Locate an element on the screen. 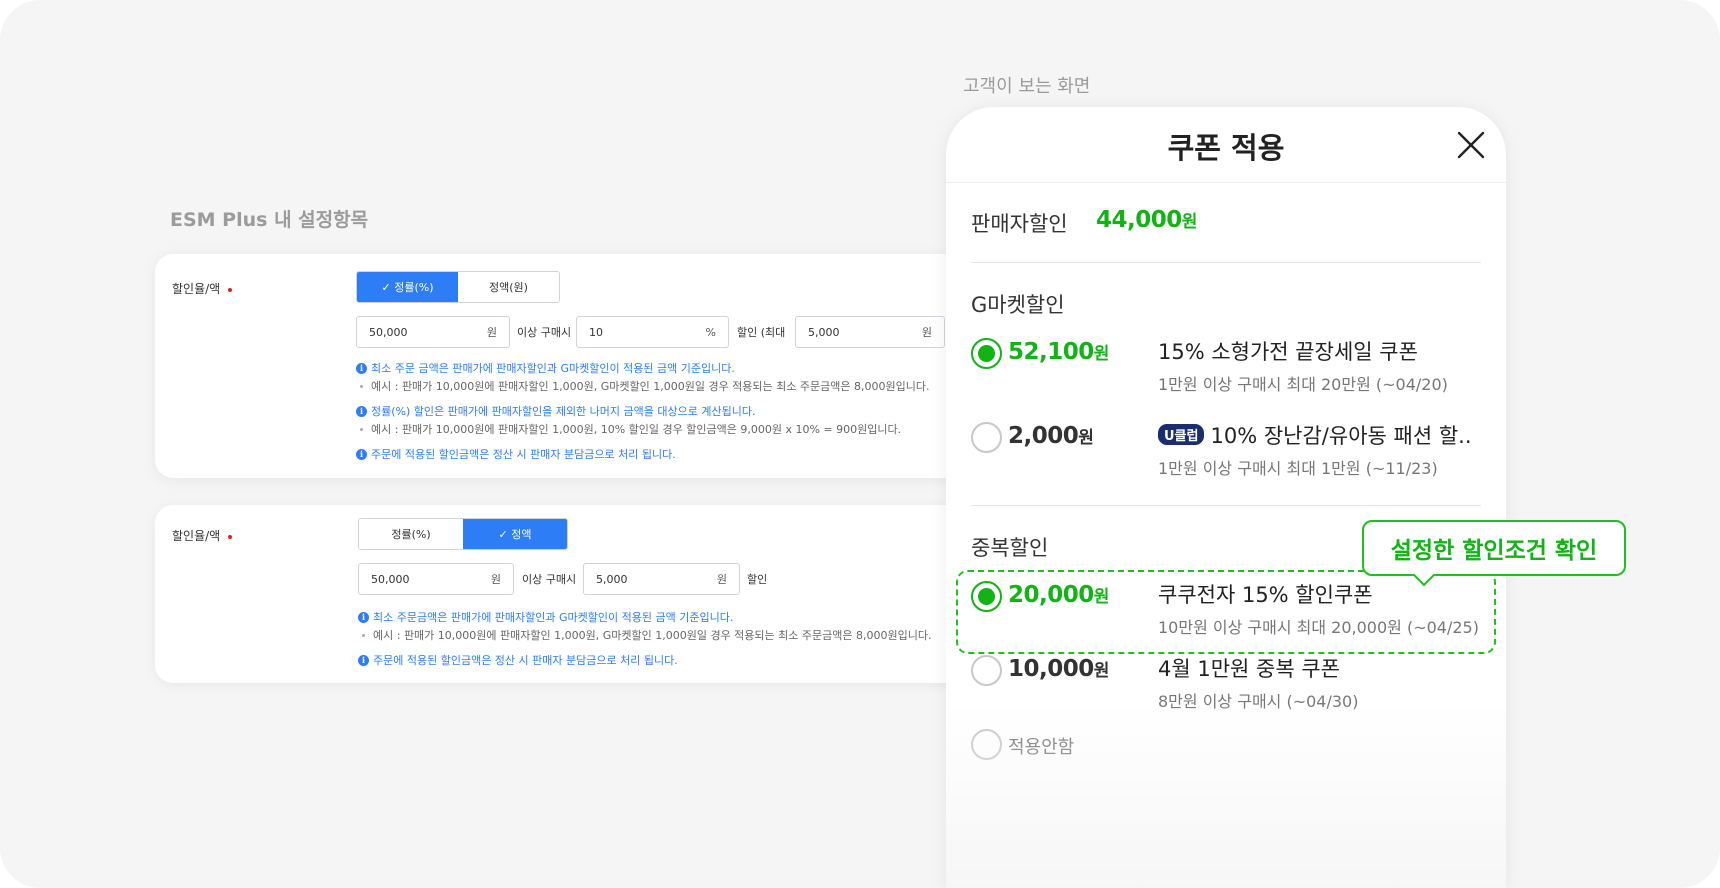 The width and height of the screenshot is (1720, 888). amount-option-button: 정액(원) is located at coordinates (508, 287).